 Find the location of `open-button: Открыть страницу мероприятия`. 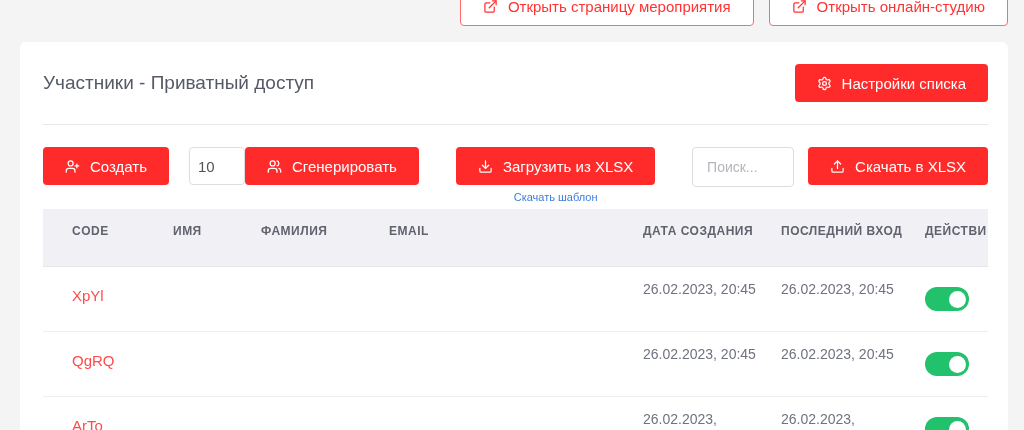

open-button: Открыть страницу мероприятия is located at coordinates (606, 13).